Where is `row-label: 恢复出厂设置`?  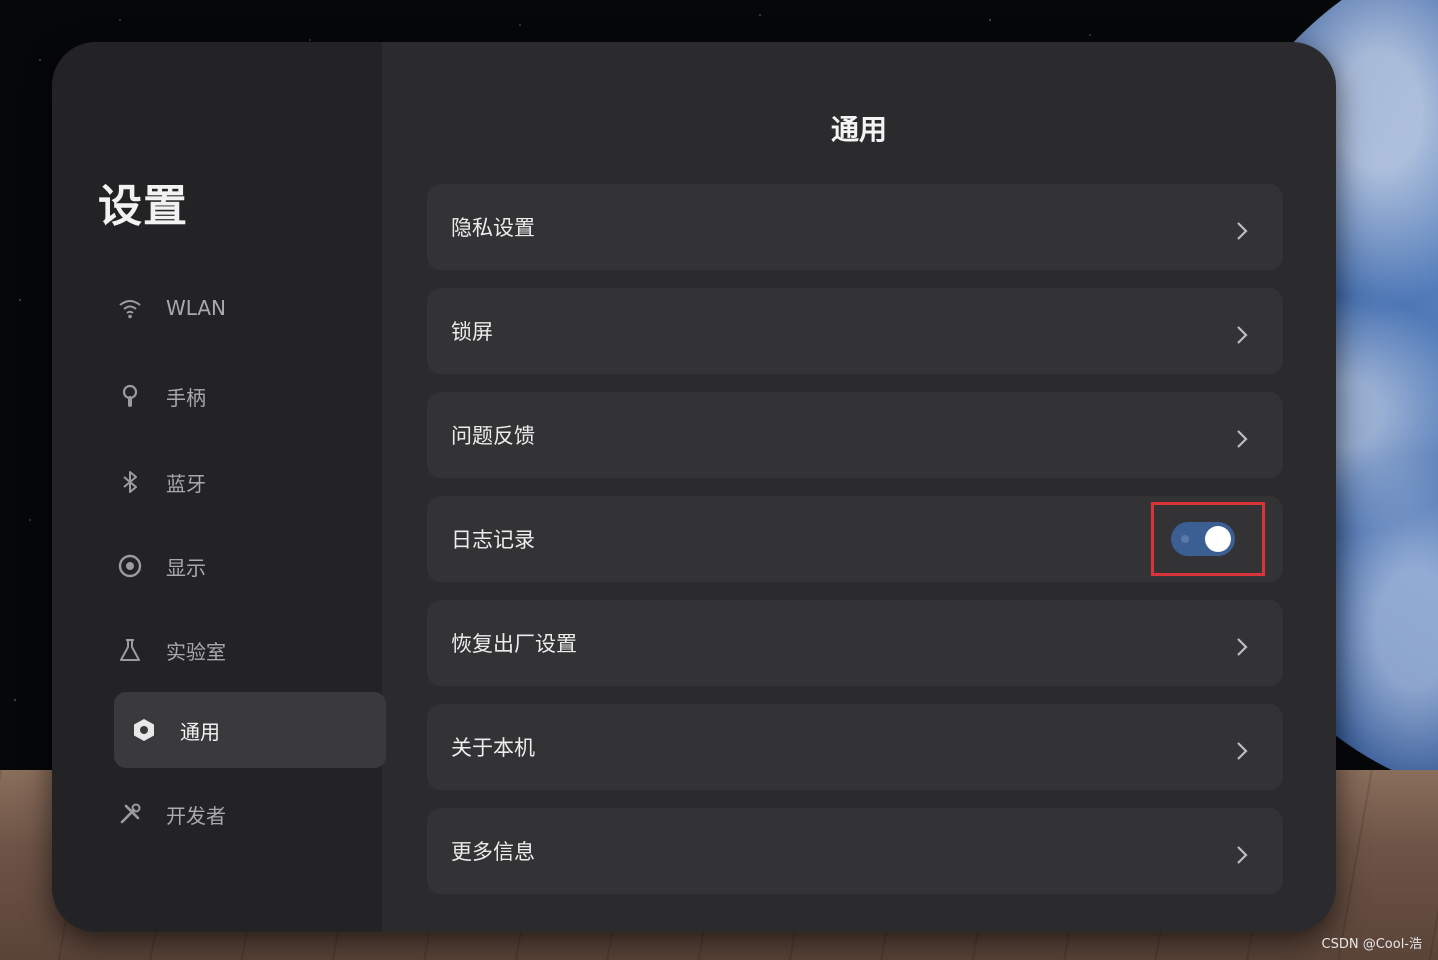
row-label: 恢复出厂设置 is located at coordinates (514, 644).